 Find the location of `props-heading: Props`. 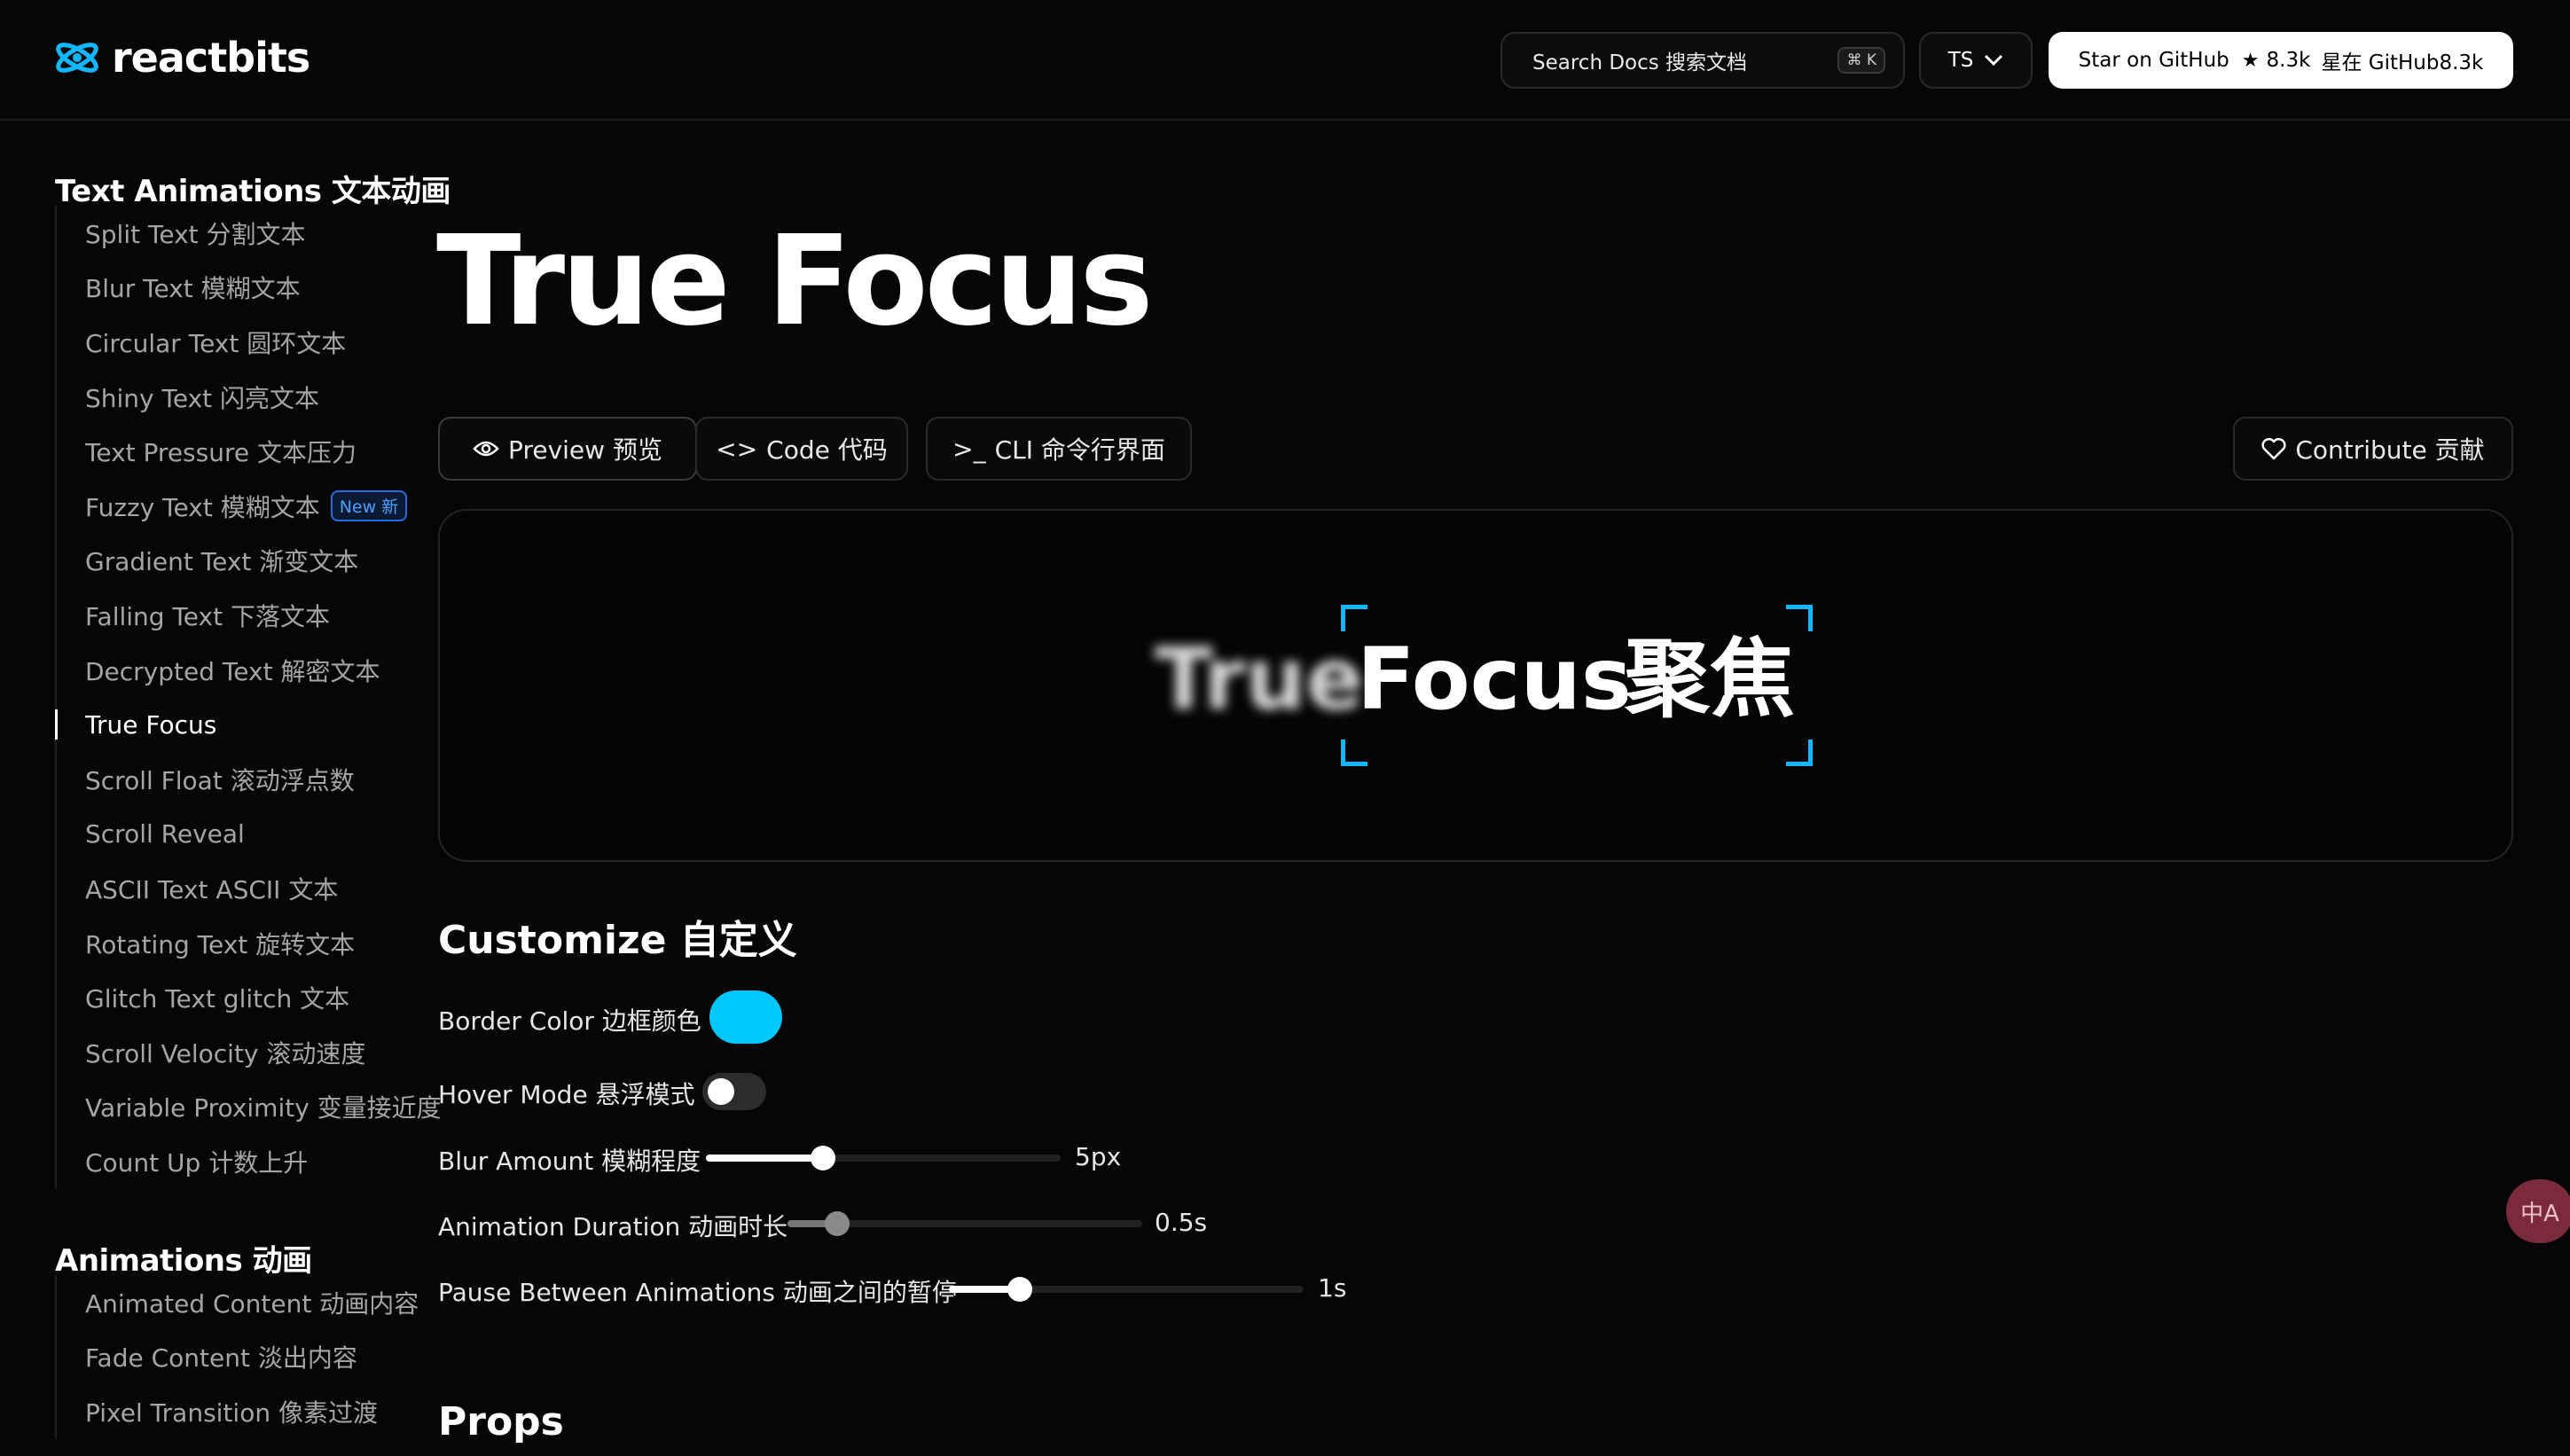

props-heading: Props is located at coordinates (501, 1421).